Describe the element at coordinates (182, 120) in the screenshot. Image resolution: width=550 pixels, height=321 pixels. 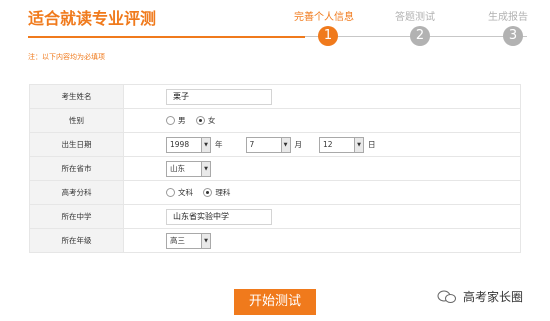
I see `gender-male-label: 男` at that location.